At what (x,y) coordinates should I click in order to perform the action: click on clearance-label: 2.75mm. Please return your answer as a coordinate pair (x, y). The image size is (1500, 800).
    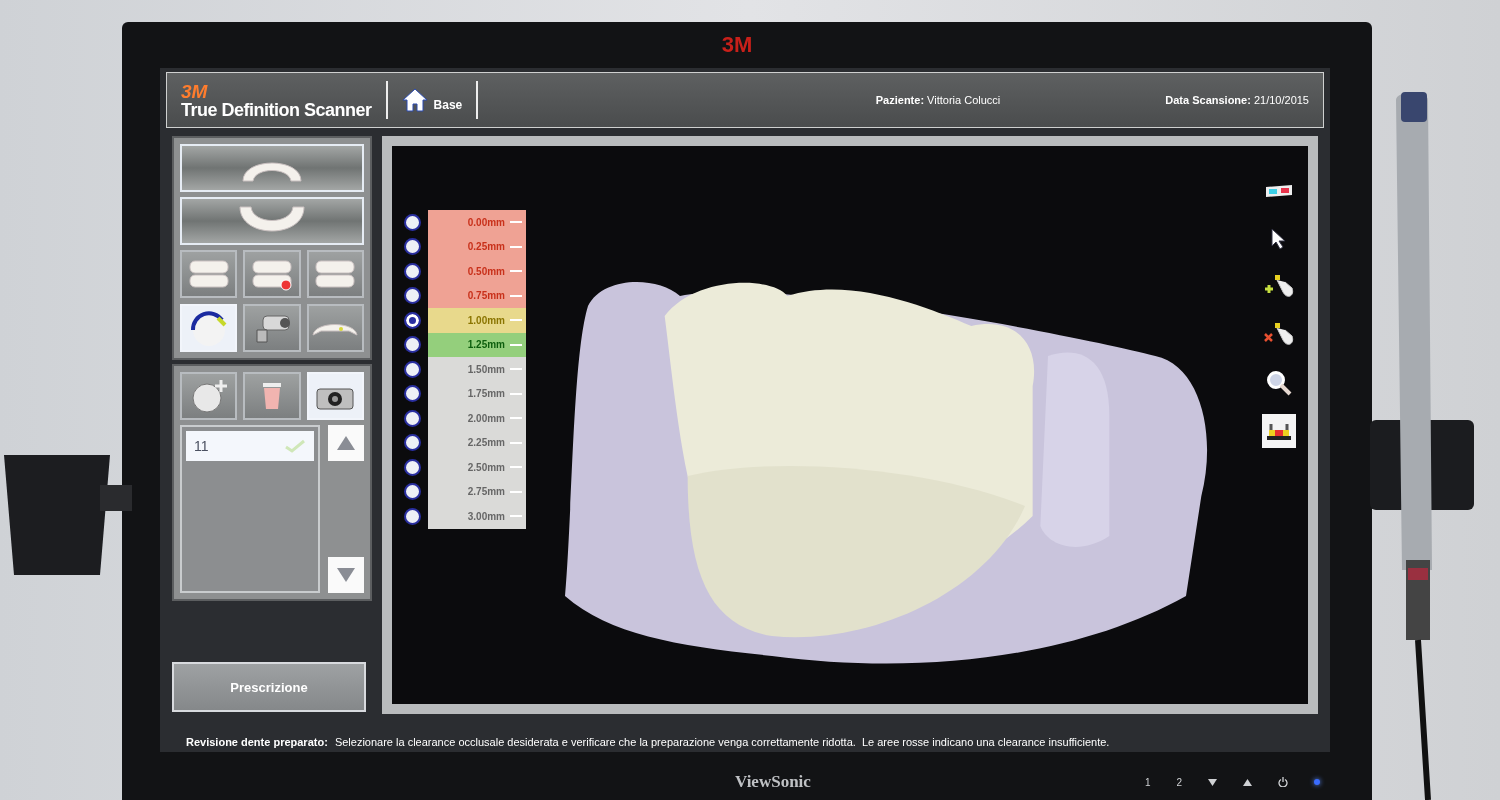
    Looking at the image, I should click on (486, 492).